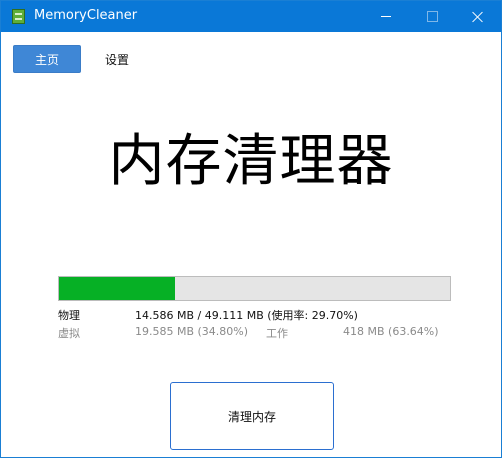  What do you see at coordinates (47, 59) in the screenshot?
I see `tab-home: 主页` at bounding box center [47, 59].